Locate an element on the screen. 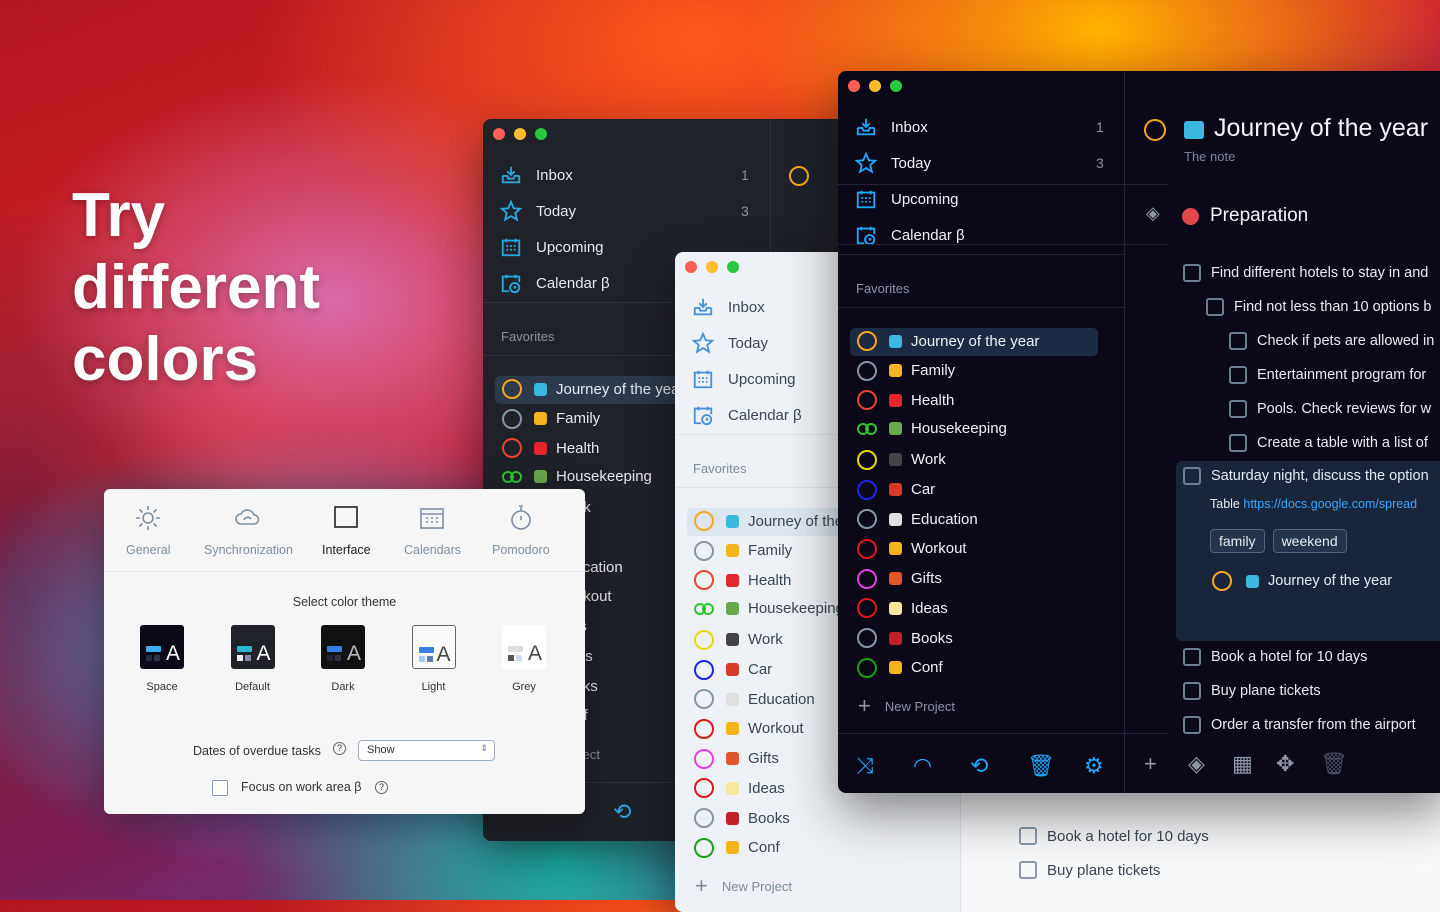  settings-tab-calendars: Calendars is located at coordinates (432, 530).